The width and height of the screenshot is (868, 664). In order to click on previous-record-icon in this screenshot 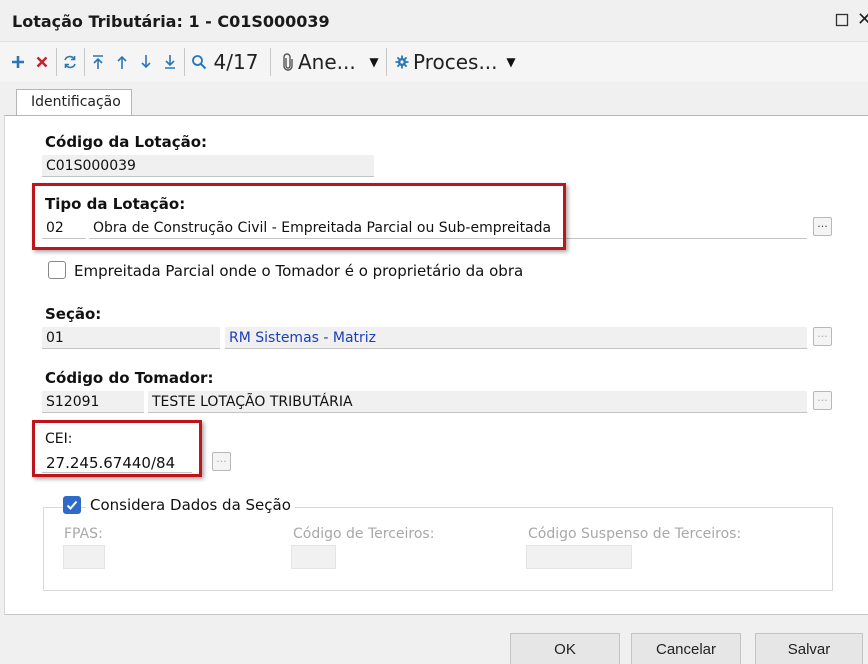, I will do `click(122, 62)`.